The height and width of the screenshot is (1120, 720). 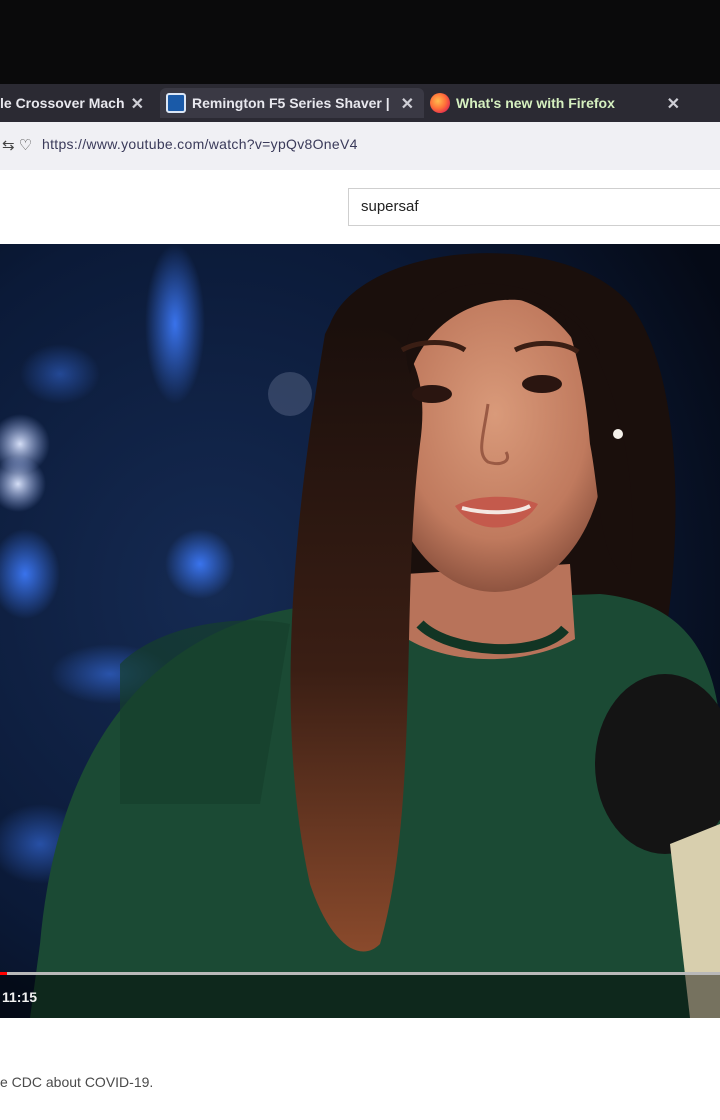 I want to click on video-info-area: e CDC about COVID-19., so click(x=360, y=1069).